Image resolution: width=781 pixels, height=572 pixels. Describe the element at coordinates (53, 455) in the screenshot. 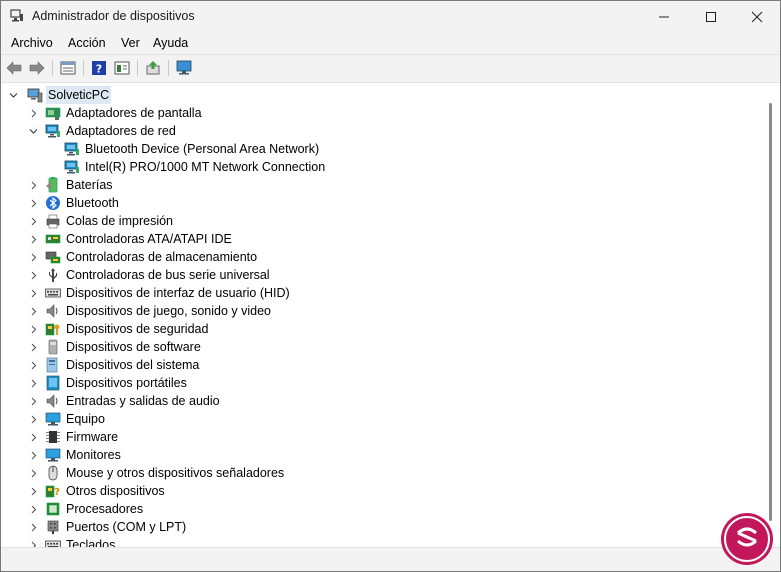

I see `monitor-icon` at that location.